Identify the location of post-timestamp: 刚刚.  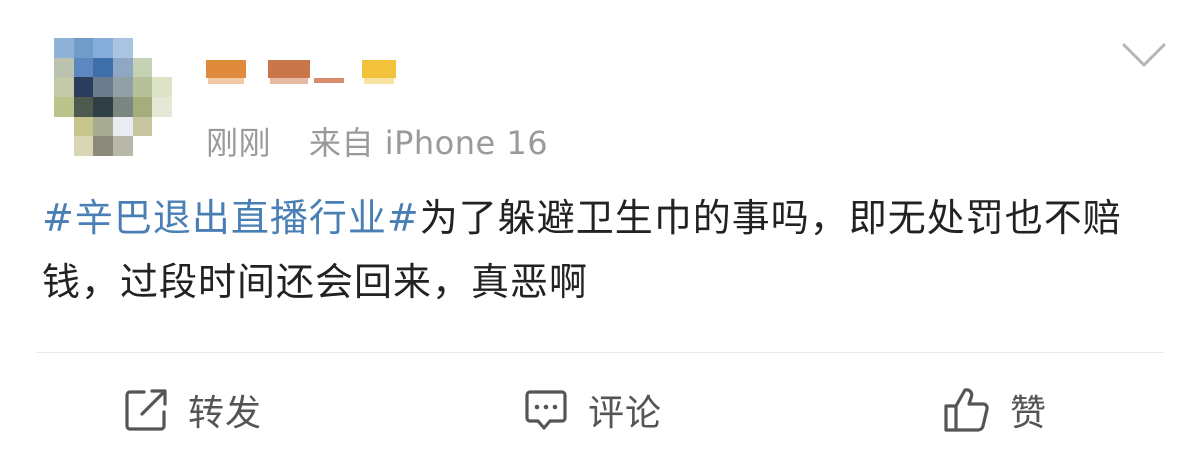
(239, 143).